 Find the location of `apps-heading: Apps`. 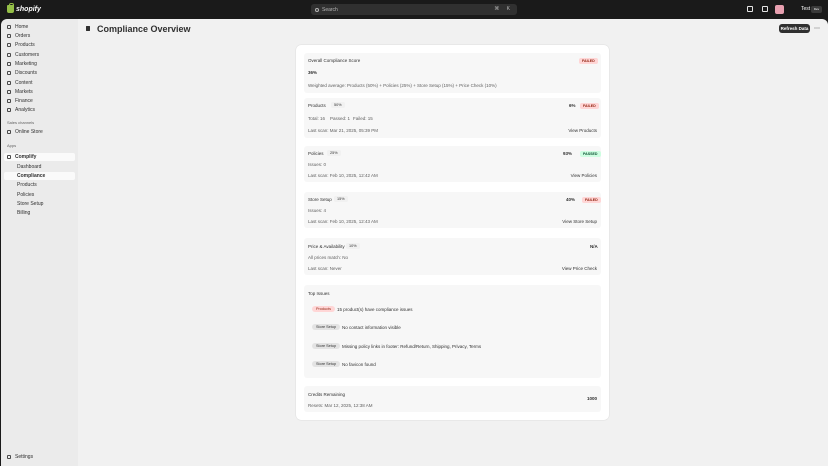

apps-heading: Apps is located at coordinates (11, 145).